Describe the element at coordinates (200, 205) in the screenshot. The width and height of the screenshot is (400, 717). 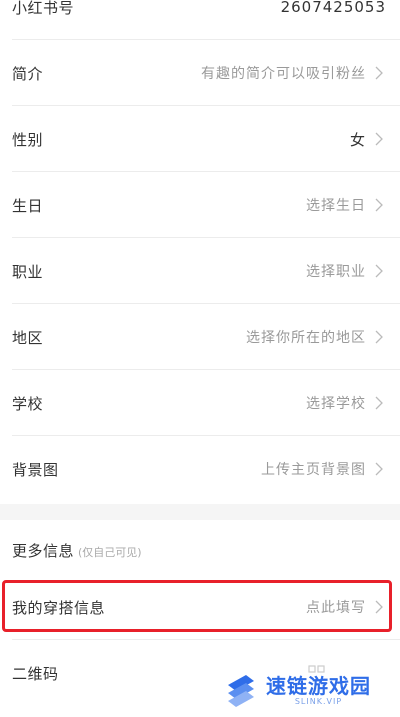
I see `row-birthday: 生日 选择生日` at that location.